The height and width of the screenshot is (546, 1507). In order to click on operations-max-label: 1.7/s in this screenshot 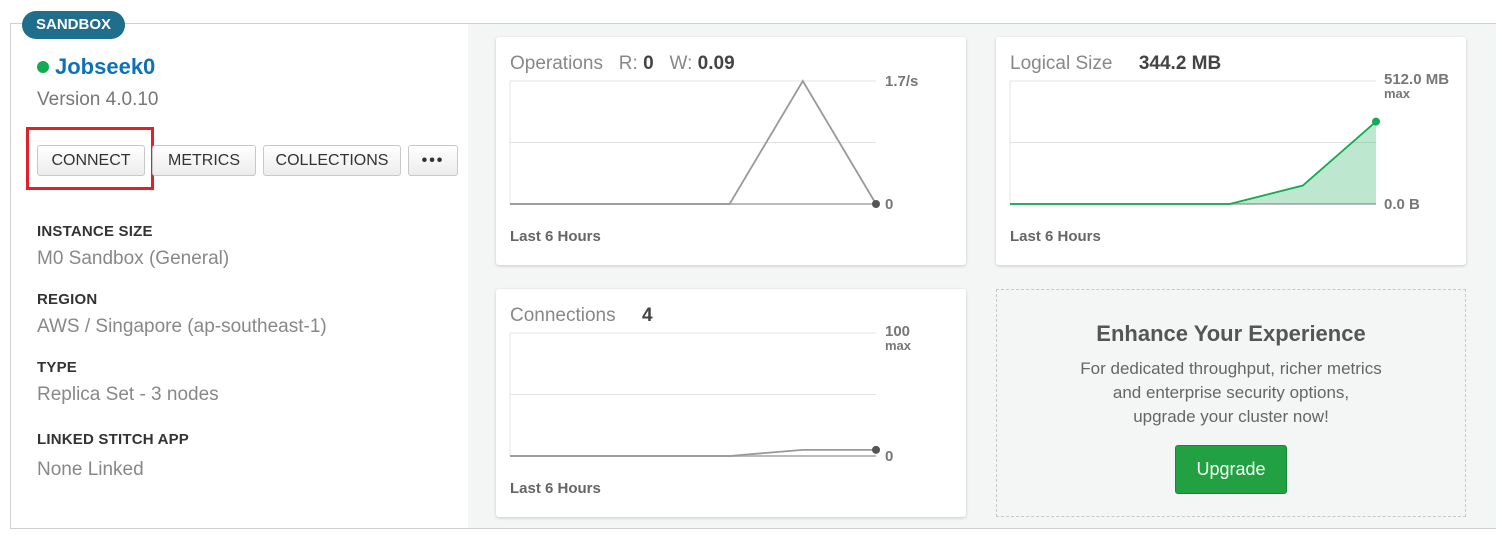, I will do `click(902, 81)`.